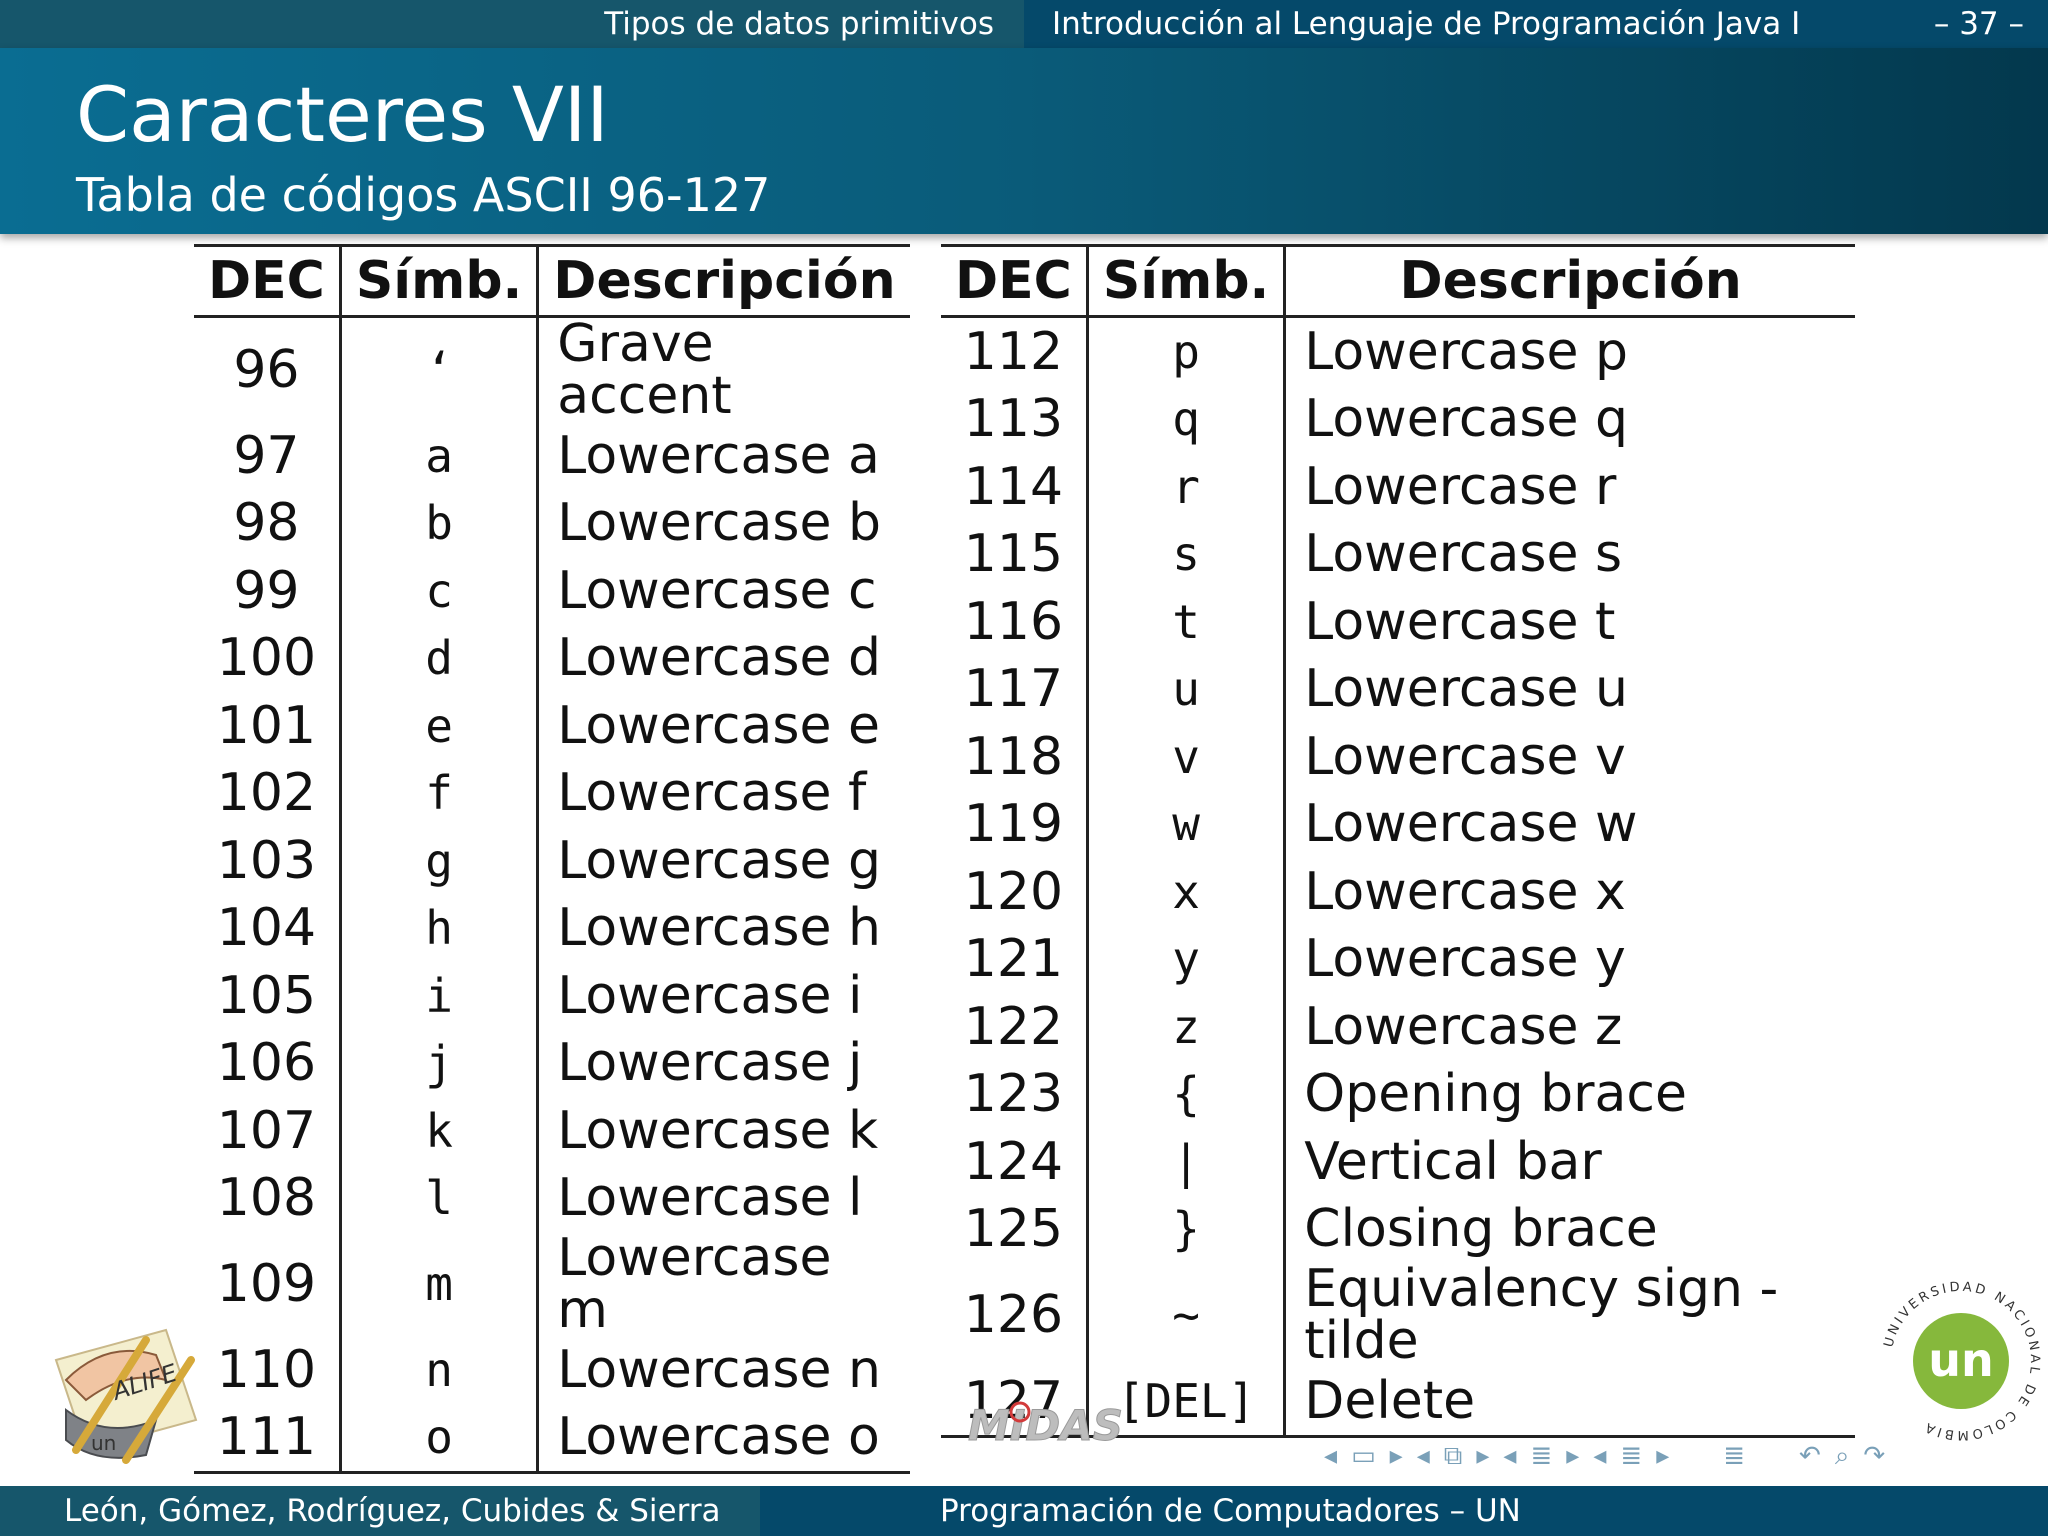  I want to click on cell-description: Lowercase l, so click(710, 1198).